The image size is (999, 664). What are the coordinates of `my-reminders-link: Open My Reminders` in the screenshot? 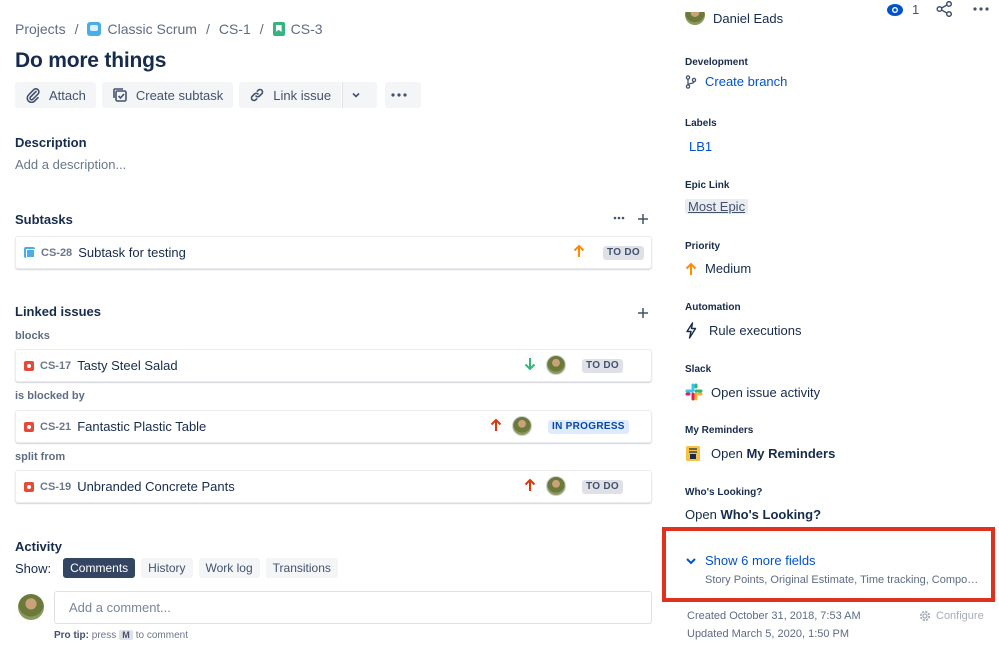 It's located at (760, 453).